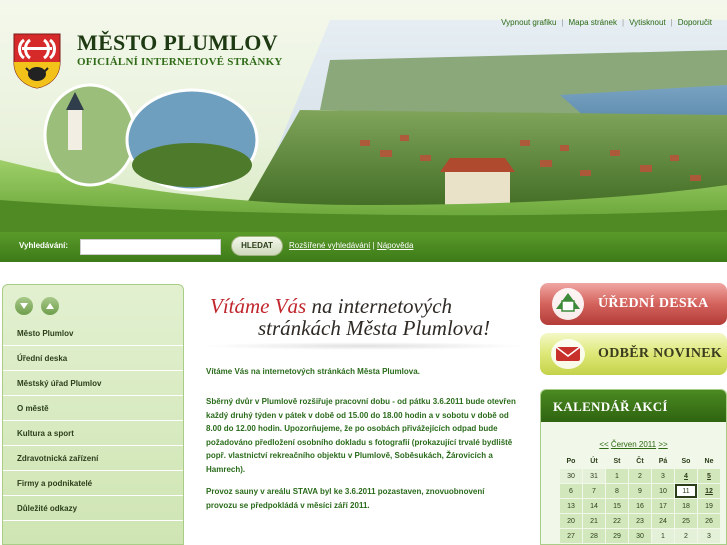 This screenshot has width=727, height=545. What do you see at coordinates (594, 521) in the screenshot?
I see `calendar-day: 21` at bounding box center [594, 521].